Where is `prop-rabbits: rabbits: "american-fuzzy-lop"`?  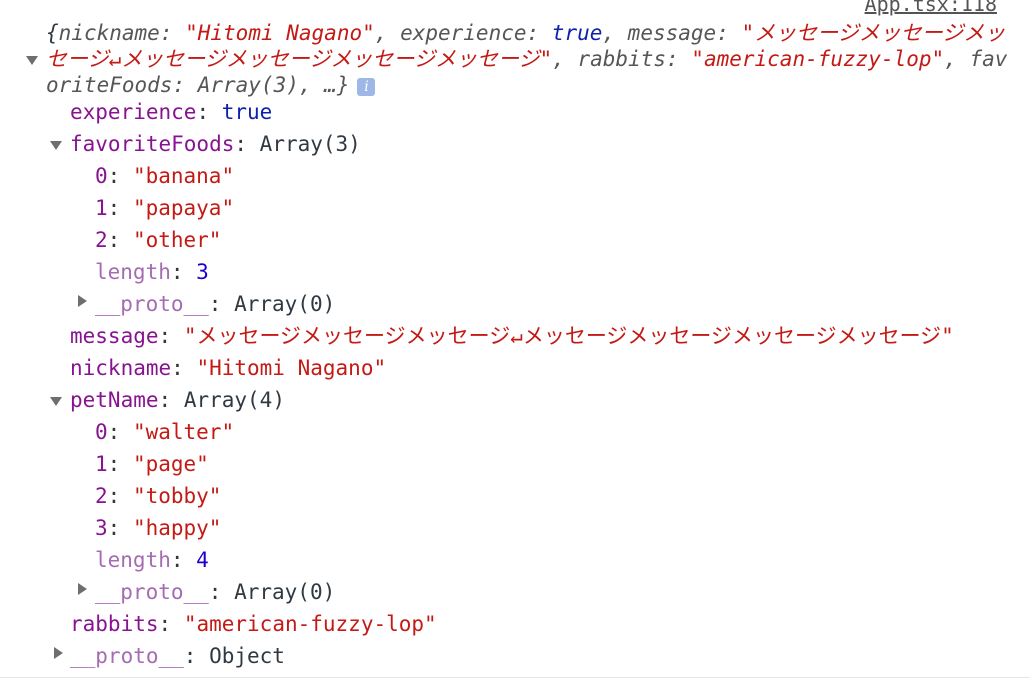
prop-rabbits: rabbits: "american-fuzzy-lop" is located at coordinates (253, 624).